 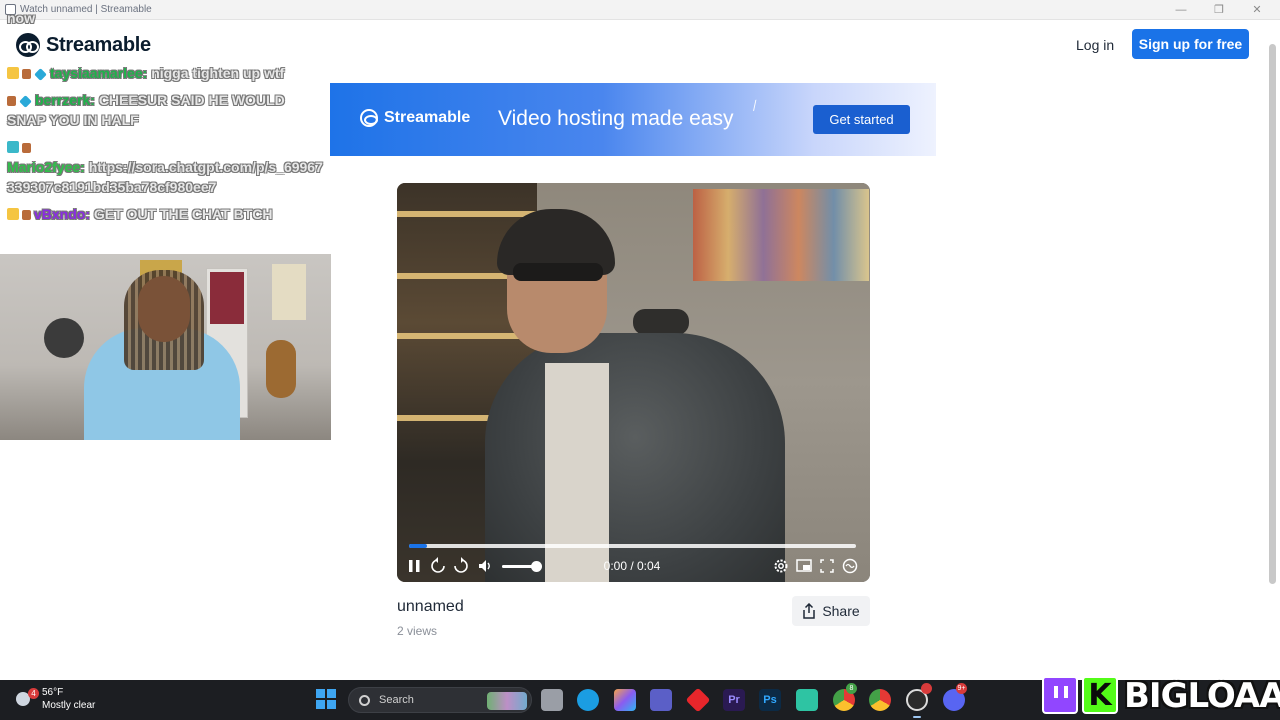 What do you see at coordinates (807, 700) in the screenshot?
I see `app-icon` at bounding box center [807, 700].